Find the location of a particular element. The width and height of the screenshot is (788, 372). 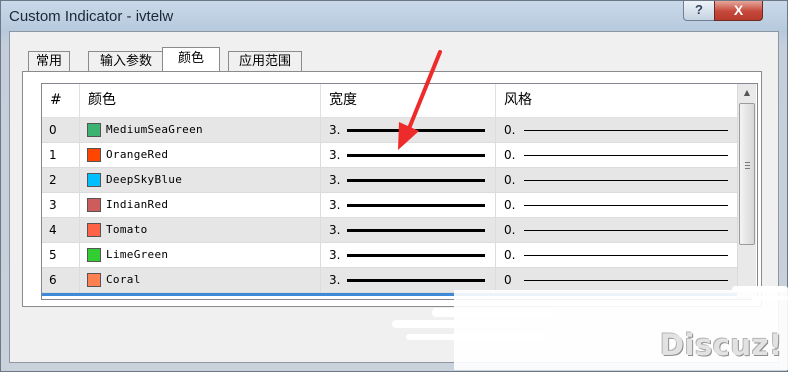

color-name: LimeGreen is located at coordinates (137, 254).